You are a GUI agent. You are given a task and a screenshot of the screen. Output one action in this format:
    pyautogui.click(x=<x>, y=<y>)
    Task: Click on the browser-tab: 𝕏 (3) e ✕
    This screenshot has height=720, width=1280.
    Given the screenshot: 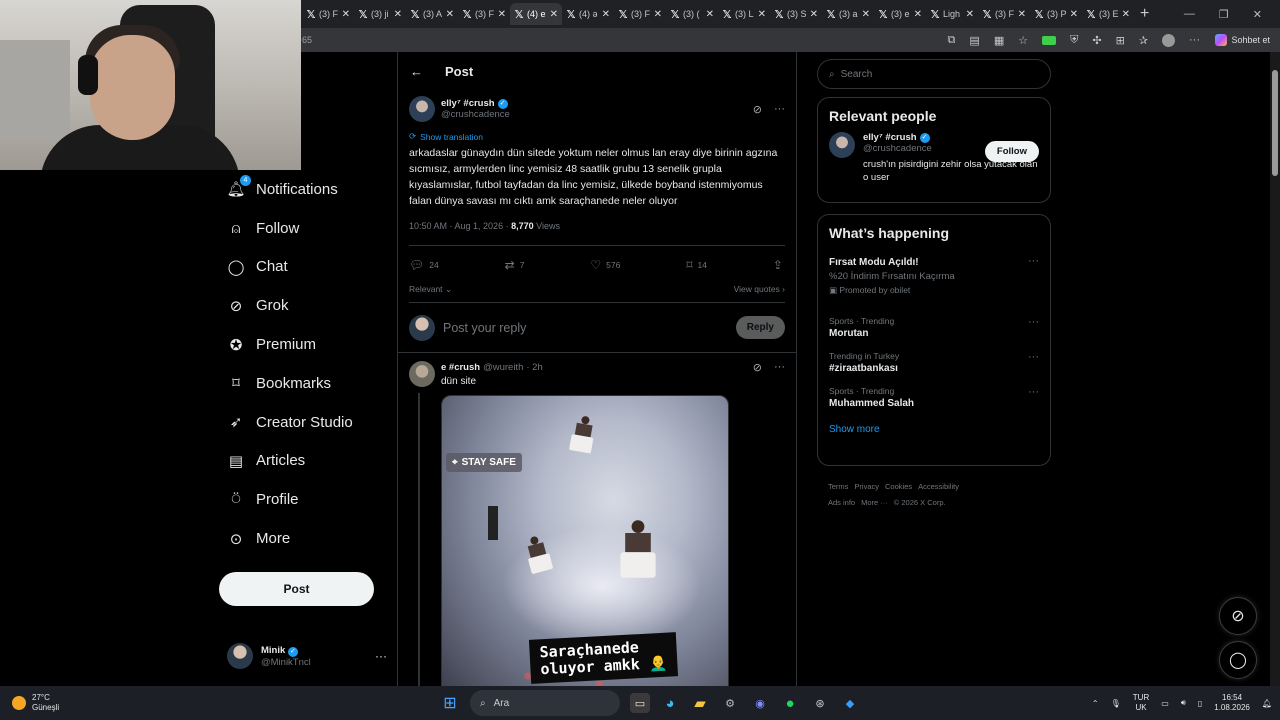 What is the action you would take?
    pyautogui.click(x=900, y=14)
    